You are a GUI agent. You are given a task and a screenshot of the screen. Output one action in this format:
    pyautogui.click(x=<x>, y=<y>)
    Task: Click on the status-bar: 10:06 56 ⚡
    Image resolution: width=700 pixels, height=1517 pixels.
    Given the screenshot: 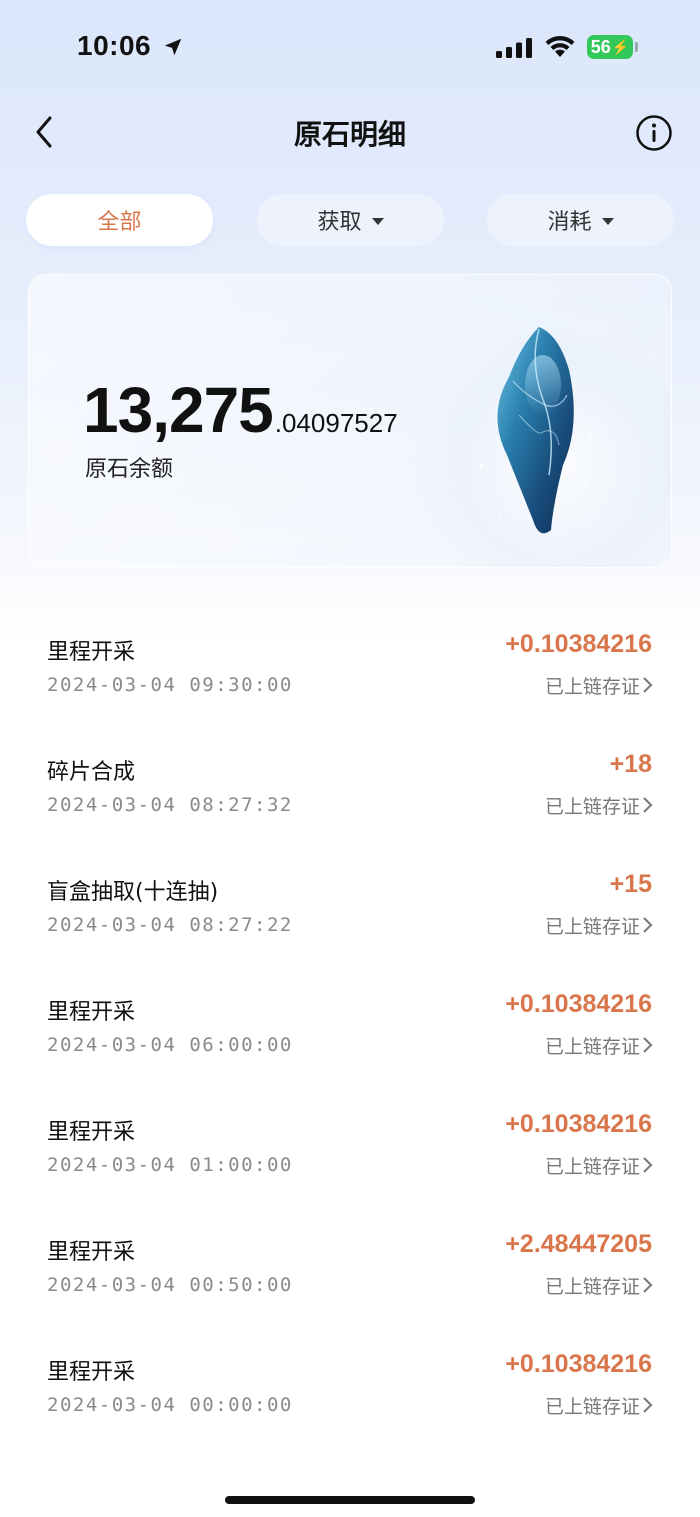 What is the action you would take?
    pyautogui.click(x=350, y=47)
    